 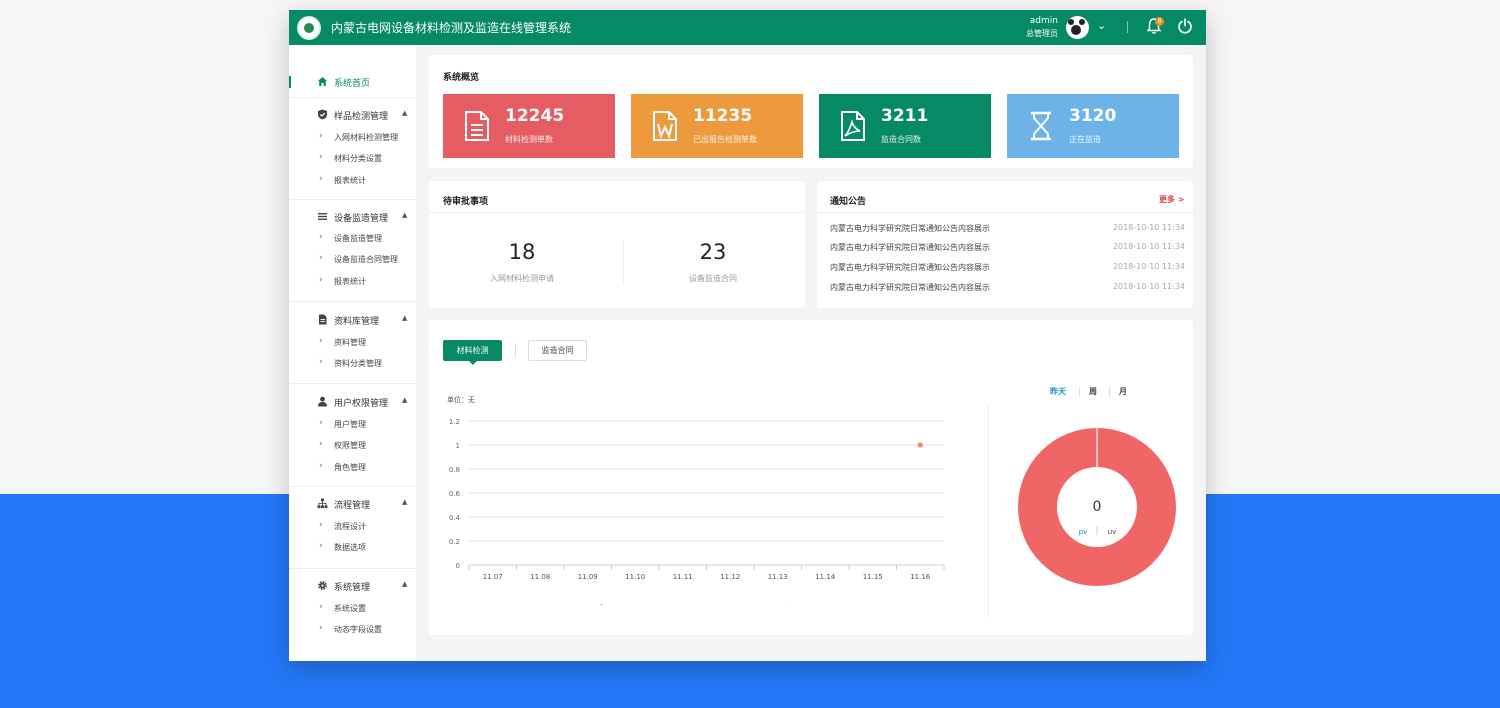 I want to click on legend-next-icon, so click(x=793, y=604).